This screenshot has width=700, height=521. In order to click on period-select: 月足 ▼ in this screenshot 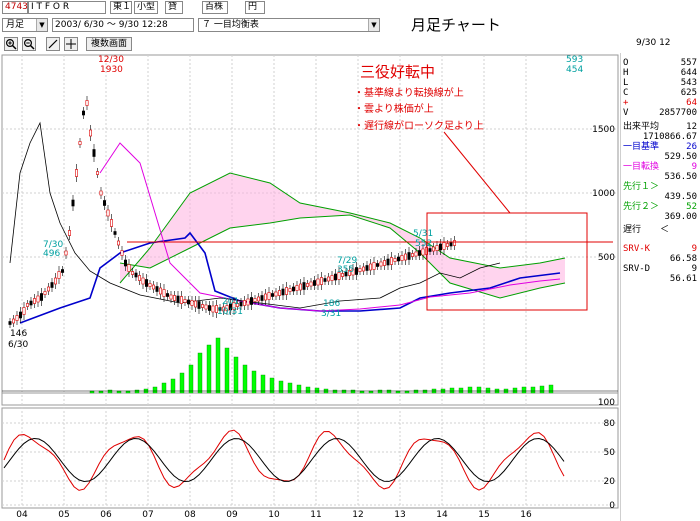, I will do `click(25, 25)`.